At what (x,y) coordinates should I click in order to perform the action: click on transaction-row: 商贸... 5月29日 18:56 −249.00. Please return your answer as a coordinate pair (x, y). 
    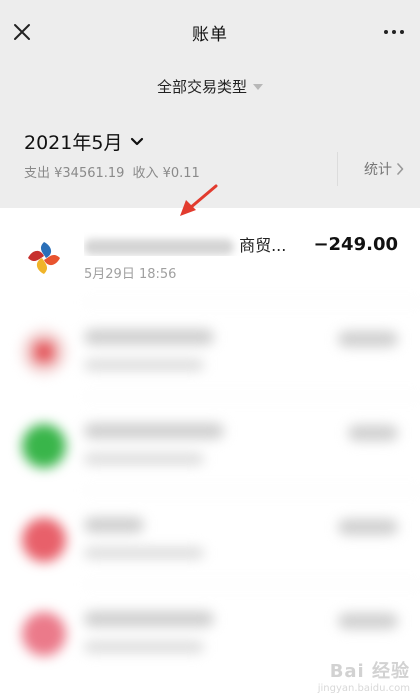
    Looking at the image, I should click on (210, 255).